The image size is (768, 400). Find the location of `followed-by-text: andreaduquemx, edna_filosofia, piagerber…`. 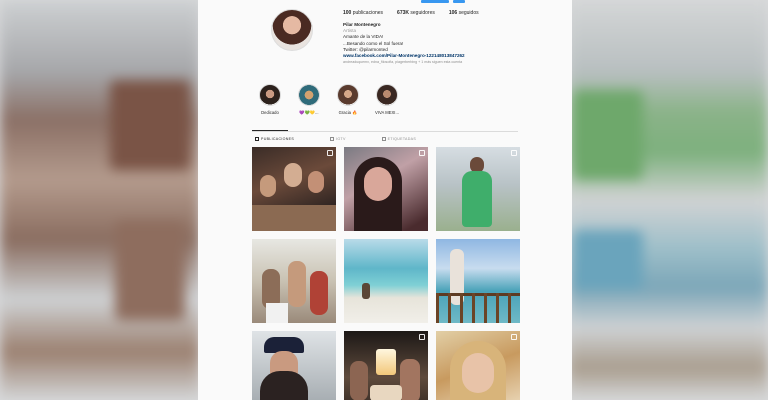

followed-by-text: andreaduquemx, edna_filosofia, piagerber… is located at coordinates (404, 62).